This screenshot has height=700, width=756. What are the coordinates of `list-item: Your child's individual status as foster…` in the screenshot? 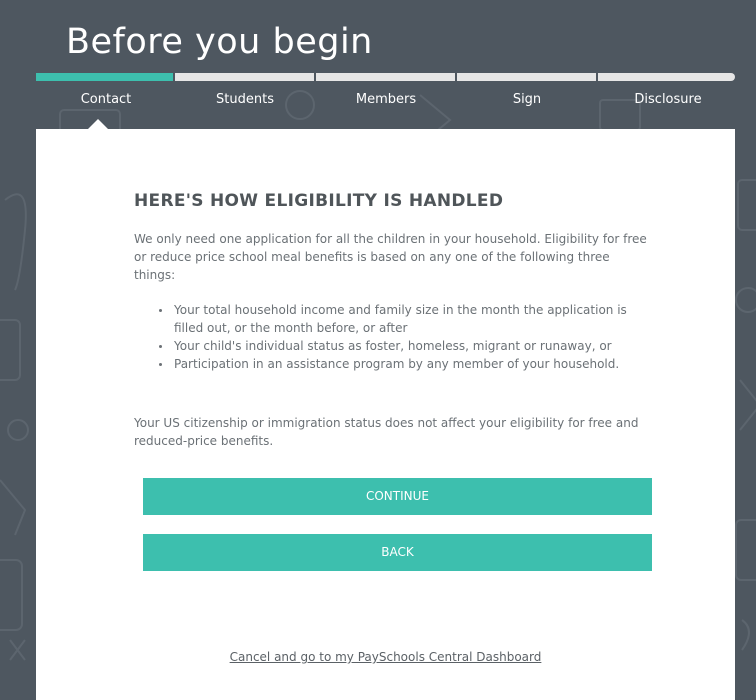 It's located at (404, 346).